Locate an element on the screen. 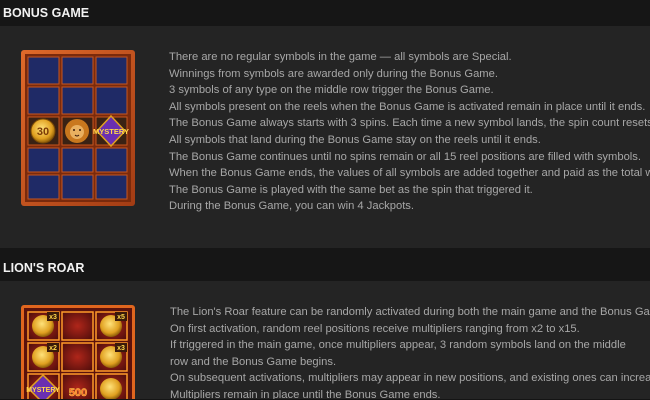 This screenshot has width=650, height=400. bonus-game-title: BONUS GAME is located at coordinates (46, 13).